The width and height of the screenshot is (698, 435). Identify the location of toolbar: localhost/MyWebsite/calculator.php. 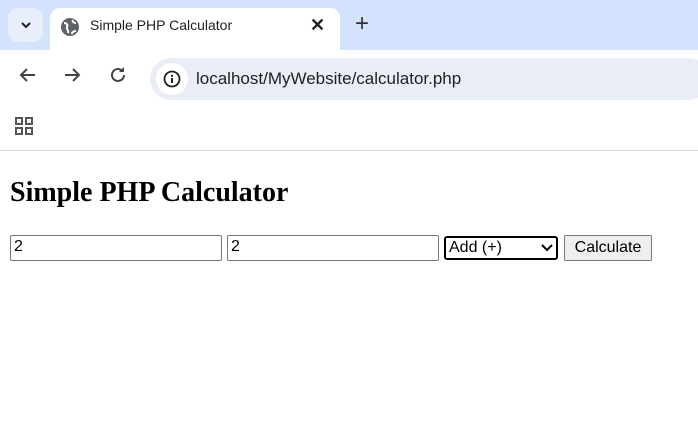
(349, 76).